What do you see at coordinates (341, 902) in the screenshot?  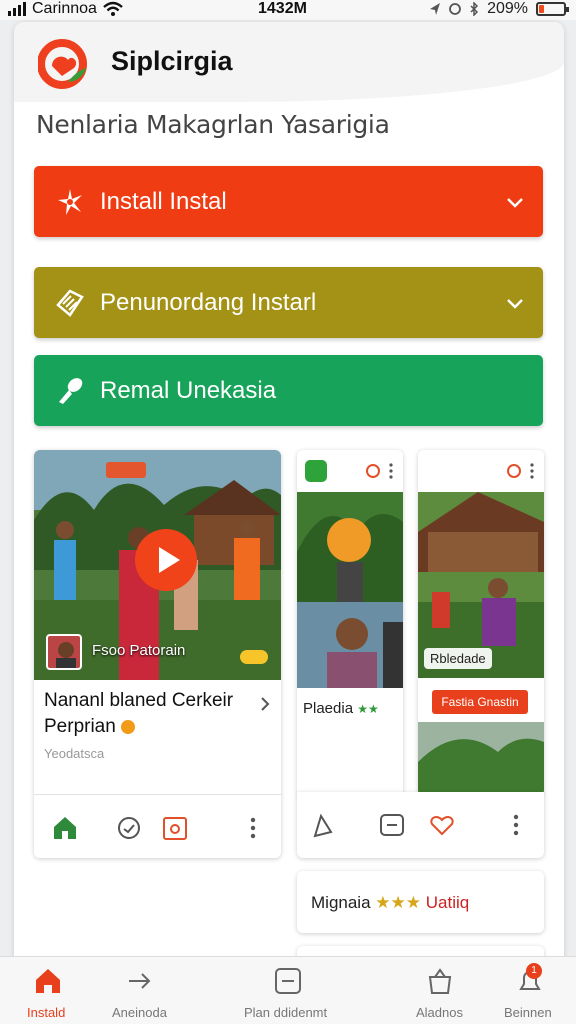 I see `rating-text: Mignaia` at bounding box center [341, 902].